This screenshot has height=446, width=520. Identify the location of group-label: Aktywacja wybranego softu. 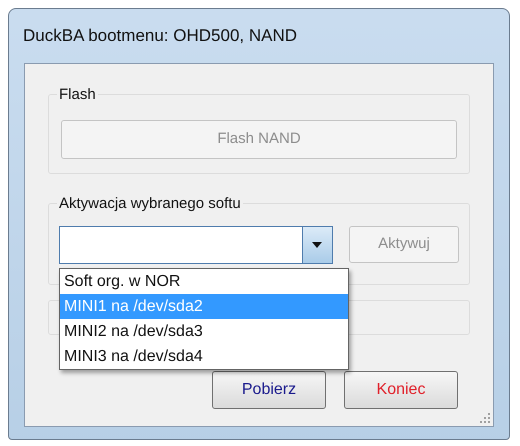
(150, 203).